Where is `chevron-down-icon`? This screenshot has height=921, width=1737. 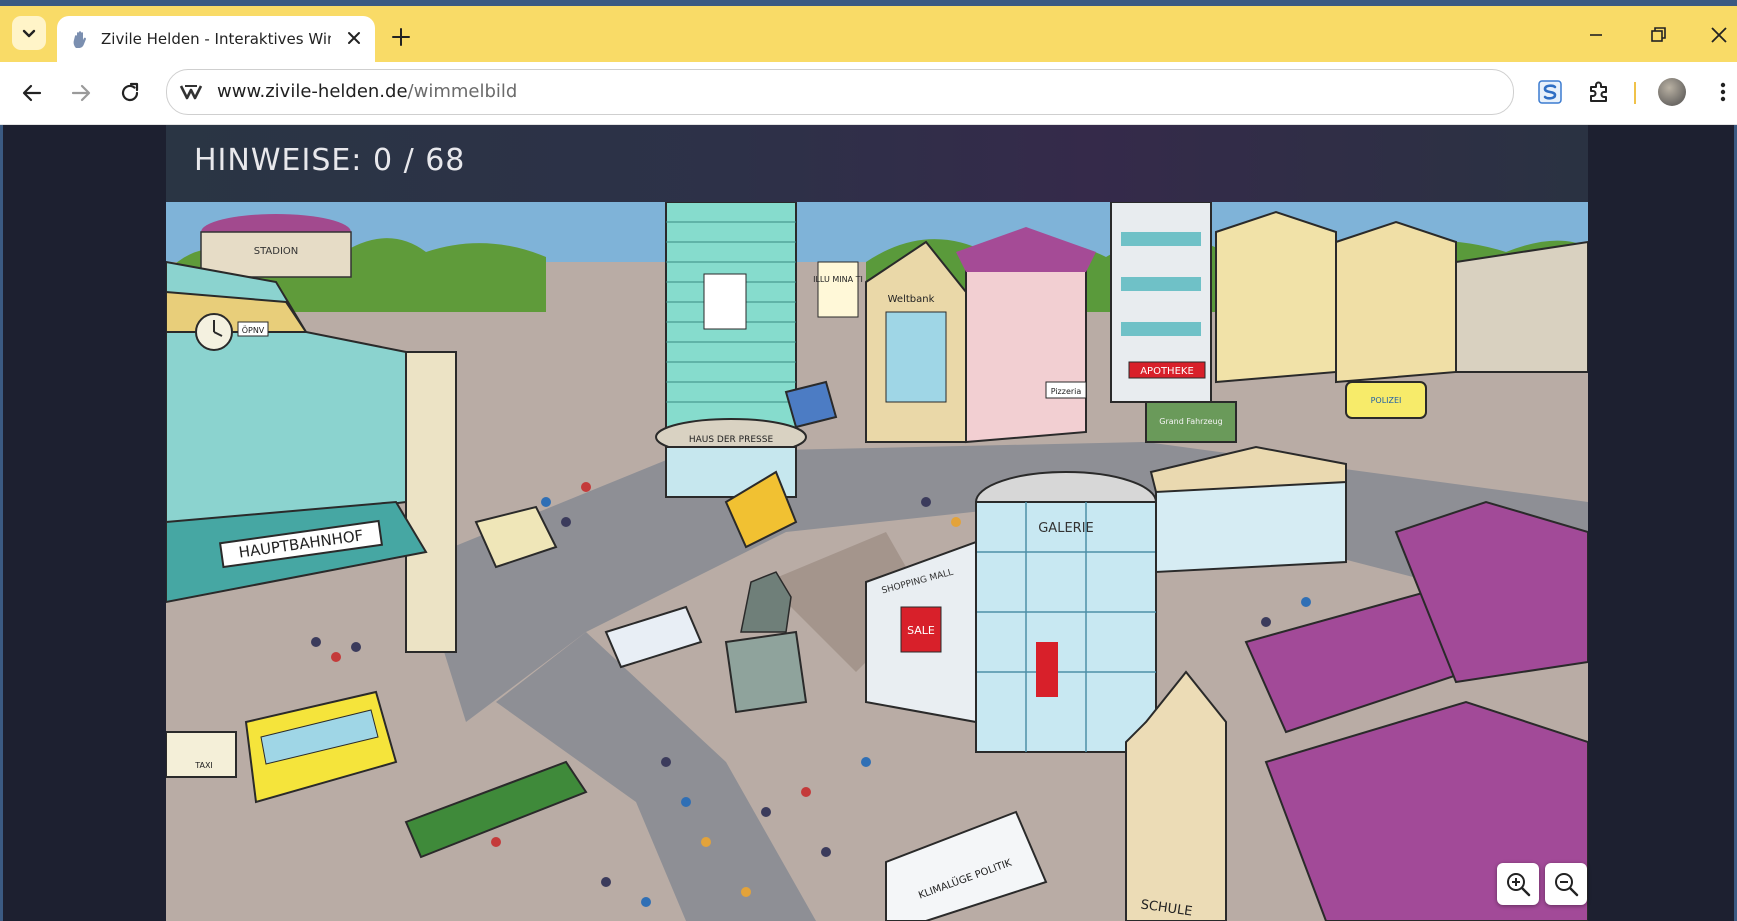
chevron-down-icon is located at coordinates (29, 33).